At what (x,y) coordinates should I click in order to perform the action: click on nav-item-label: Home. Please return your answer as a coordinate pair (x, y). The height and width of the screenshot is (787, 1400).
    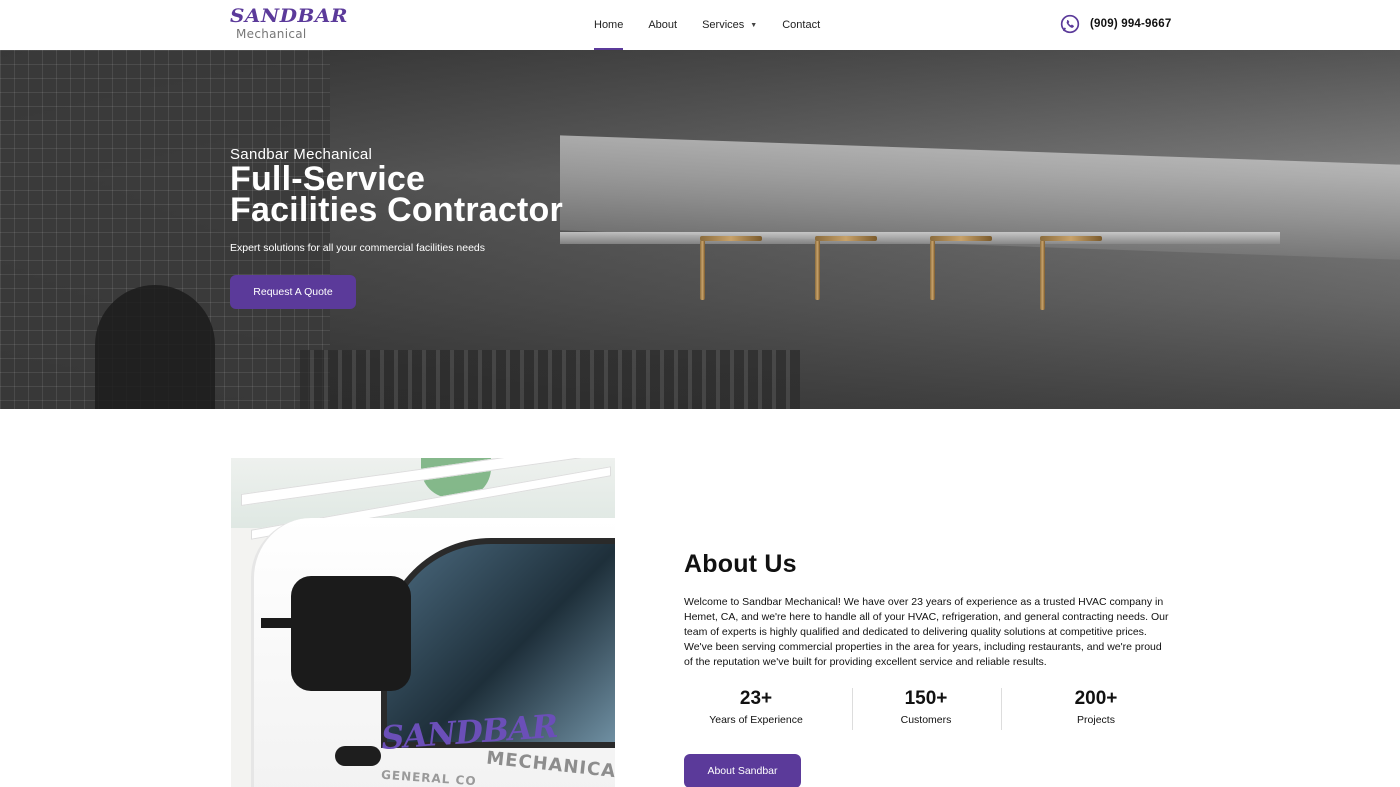
    Looking at the image, I should click on (609, 25).